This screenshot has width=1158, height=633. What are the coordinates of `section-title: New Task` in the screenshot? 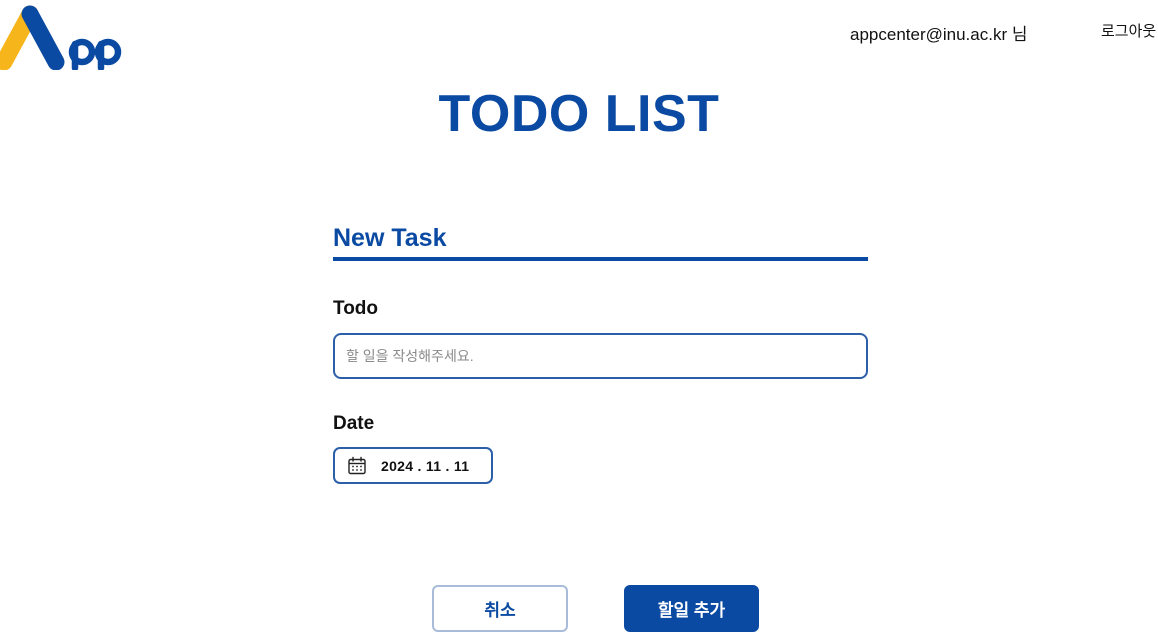 It's located at (390, 238).